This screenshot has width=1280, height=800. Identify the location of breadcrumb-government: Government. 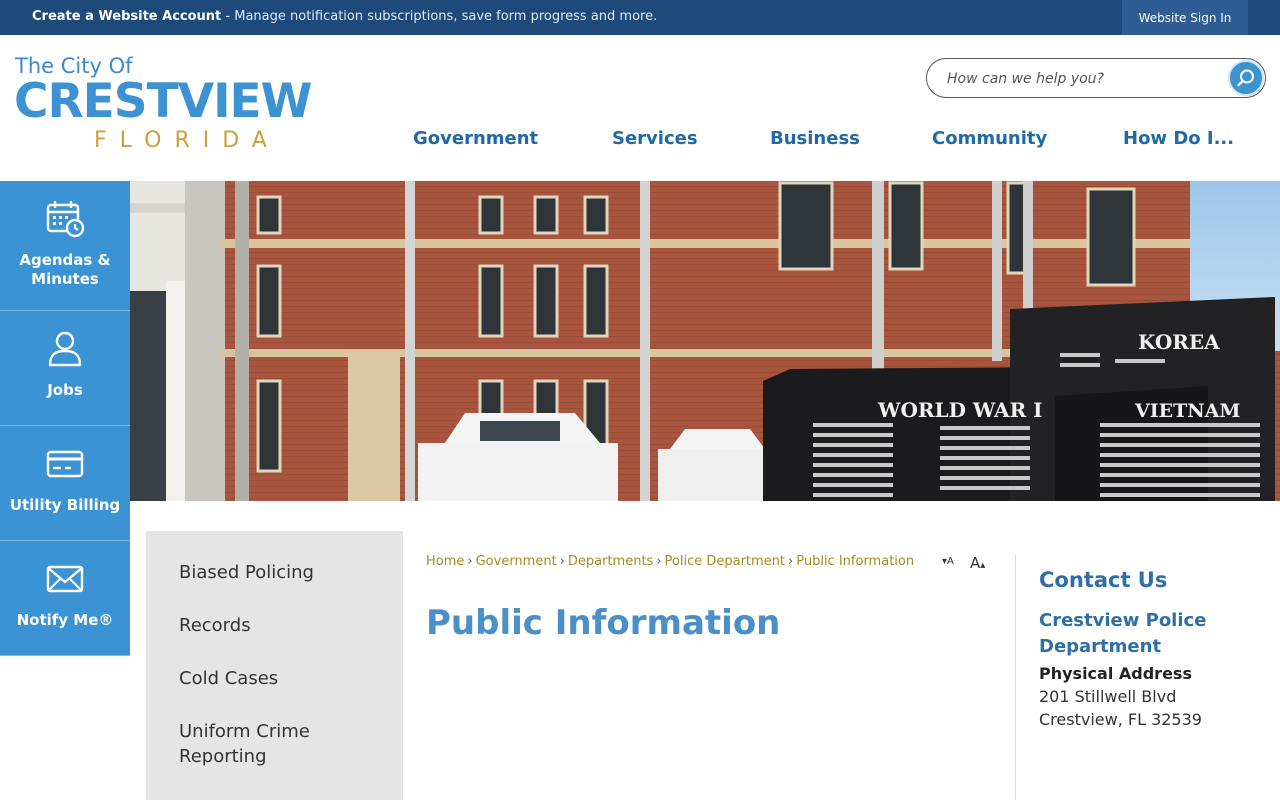
(516, 561).